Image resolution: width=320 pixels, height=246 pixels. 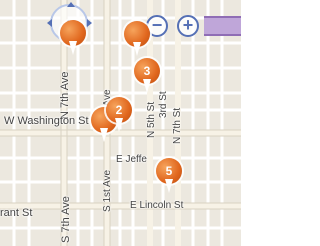 What do you see at coordinates (177, 125) in the screenshot?
I see `street-label-n-7th-st: N 7th St` at bounding box center [177, 125].